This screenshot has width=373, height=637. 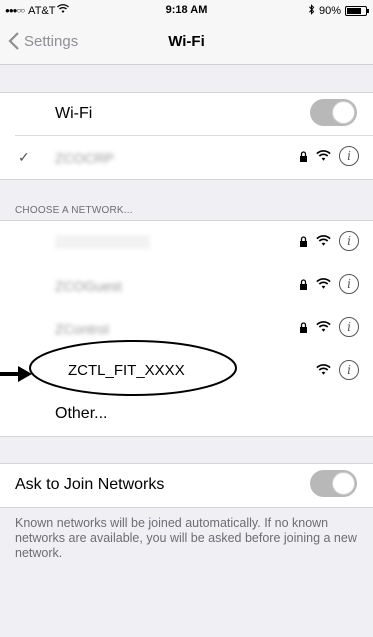 I want to click on highlight-annotation, so click(x=118, y=368).